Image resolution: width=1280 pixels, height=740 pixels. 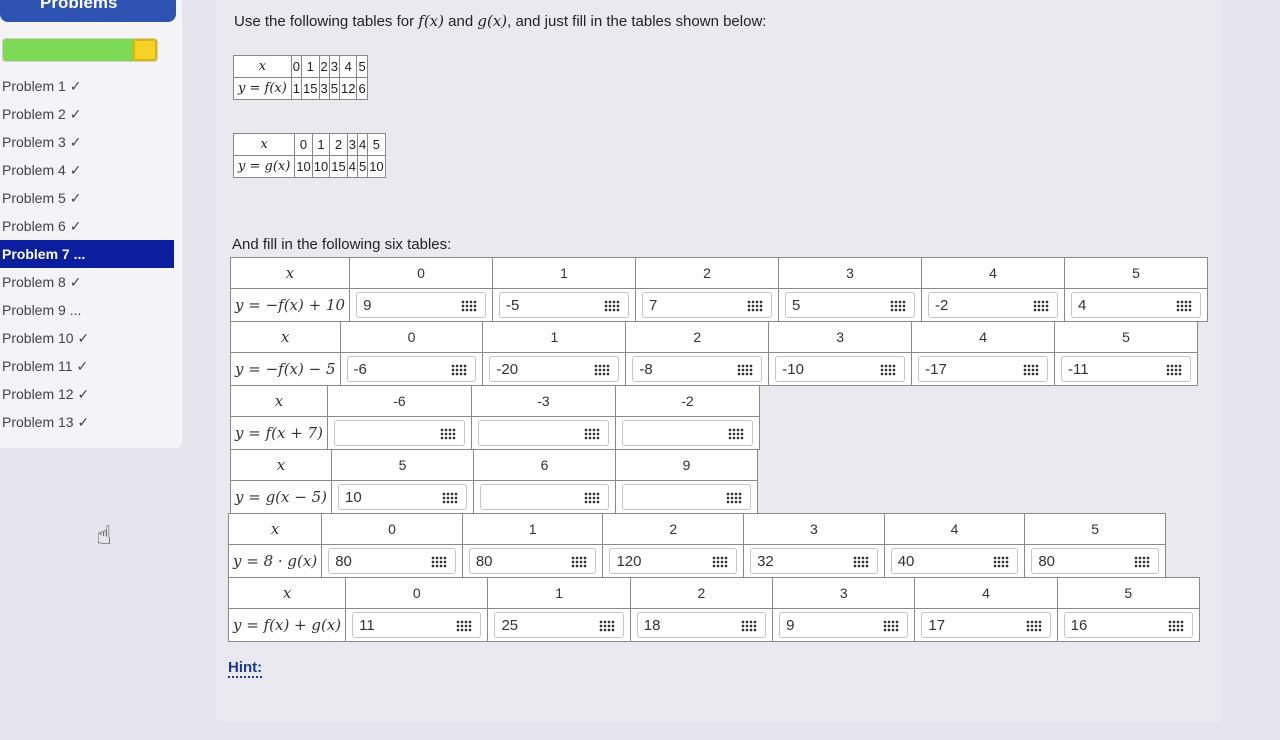 I want to click on sidebar-problem-2: Problem 2 ✓, so click(x=91, y=114).